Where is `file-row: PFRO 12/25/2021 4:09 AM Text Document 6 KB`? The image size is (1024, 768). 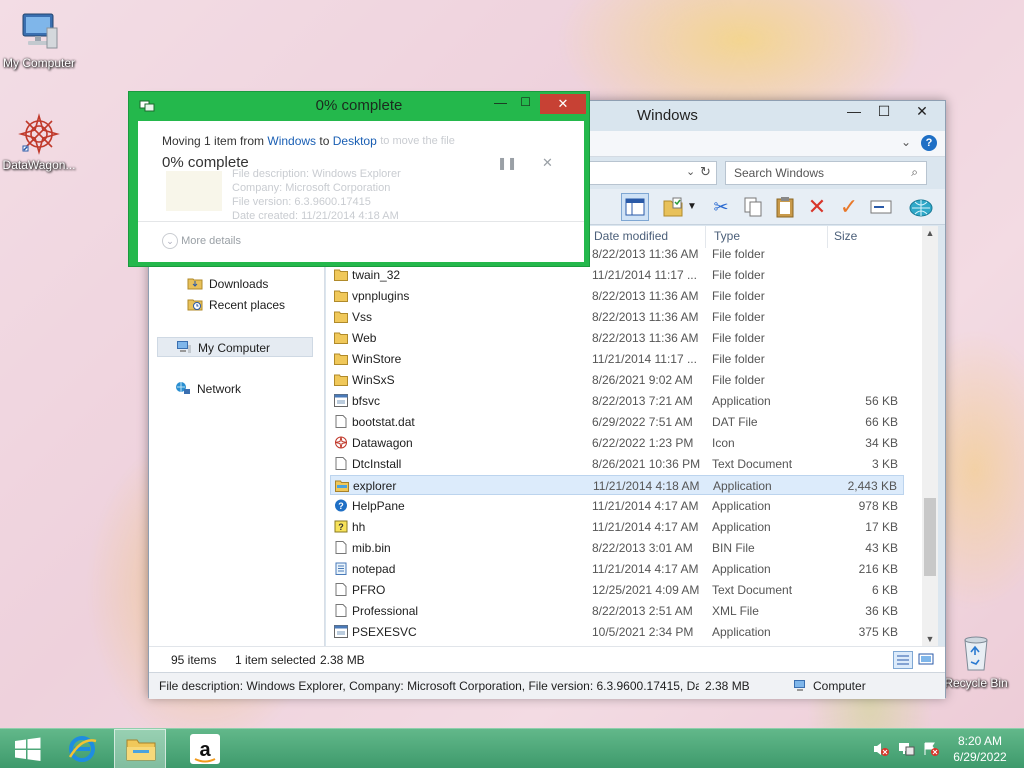 file-row: PFRO 12/25/2021 4:09 AM Text Document 6 KB is located at coordinates (617, 590).